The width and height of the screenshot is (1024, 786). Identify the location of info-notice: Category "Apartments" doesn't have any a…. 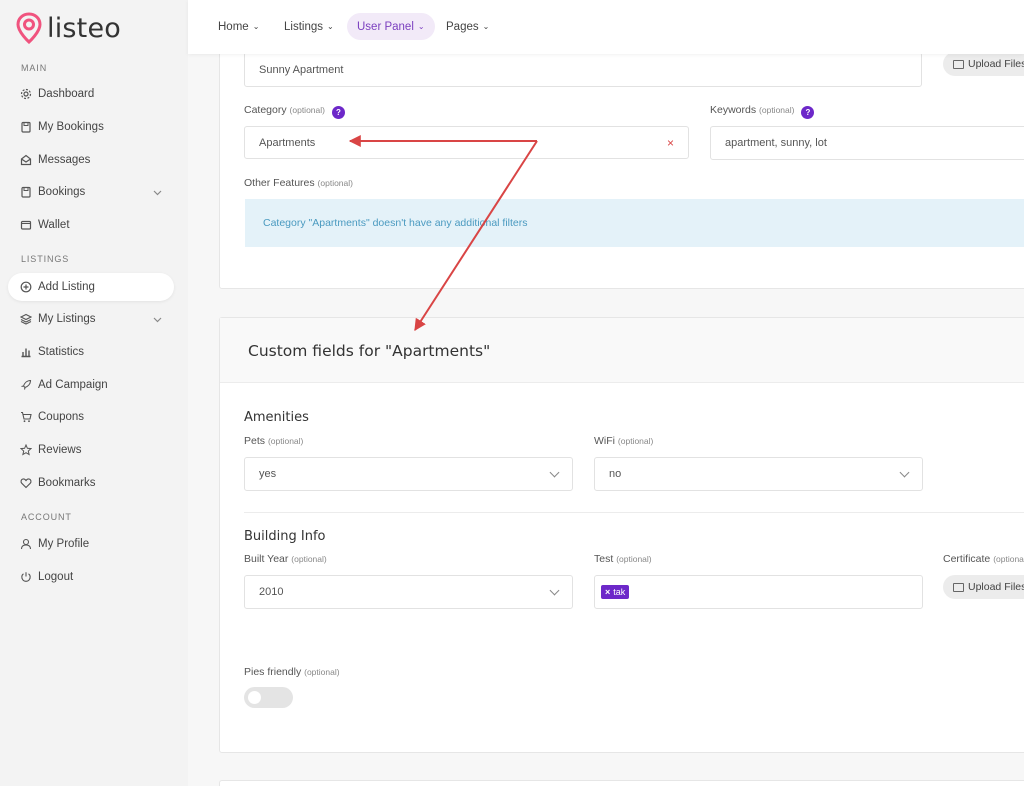
(634, 223).